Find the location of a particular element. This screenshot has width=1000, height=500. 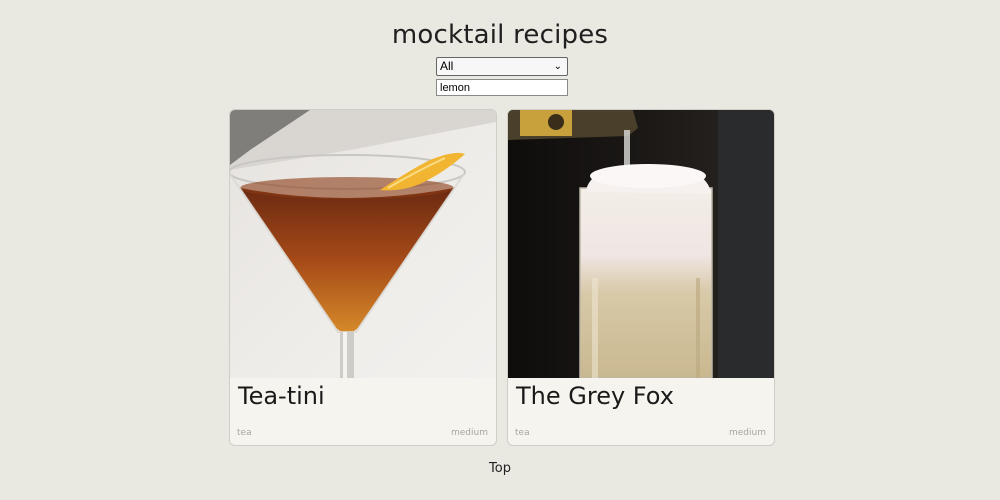

recipe-image-foamy-drink is located at coordinates (641, 244).